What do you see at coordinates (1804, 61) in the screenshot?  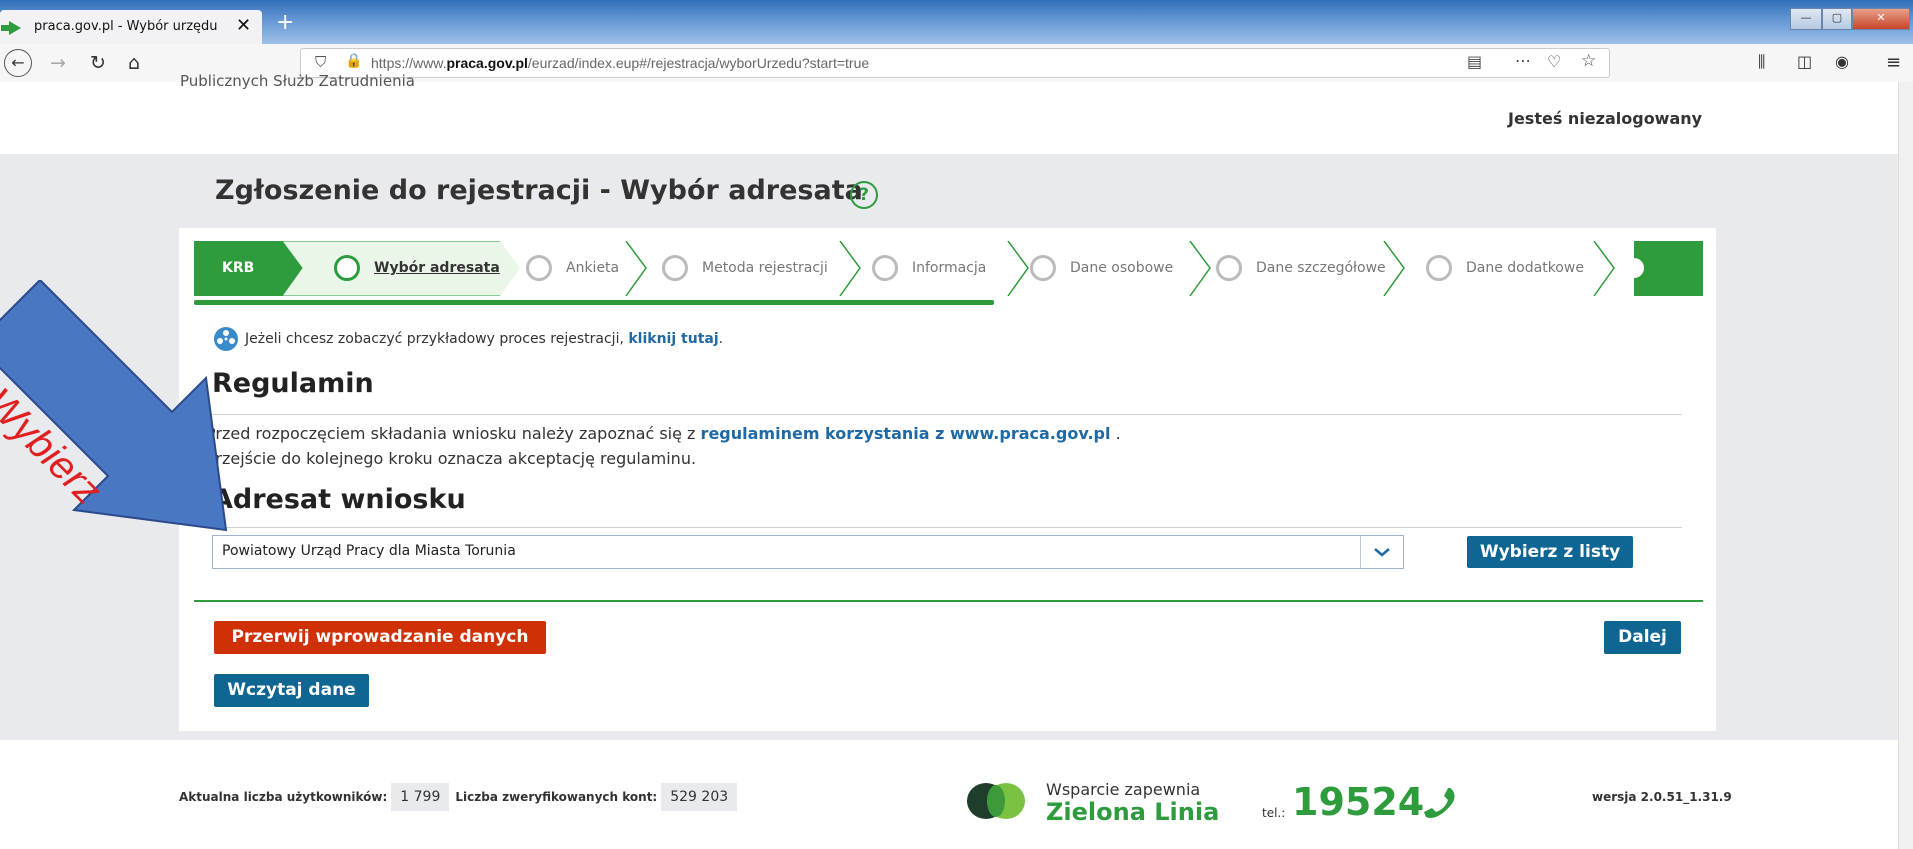 I see `sidebar-icon: ◫` at bounding box center [1804, 61].